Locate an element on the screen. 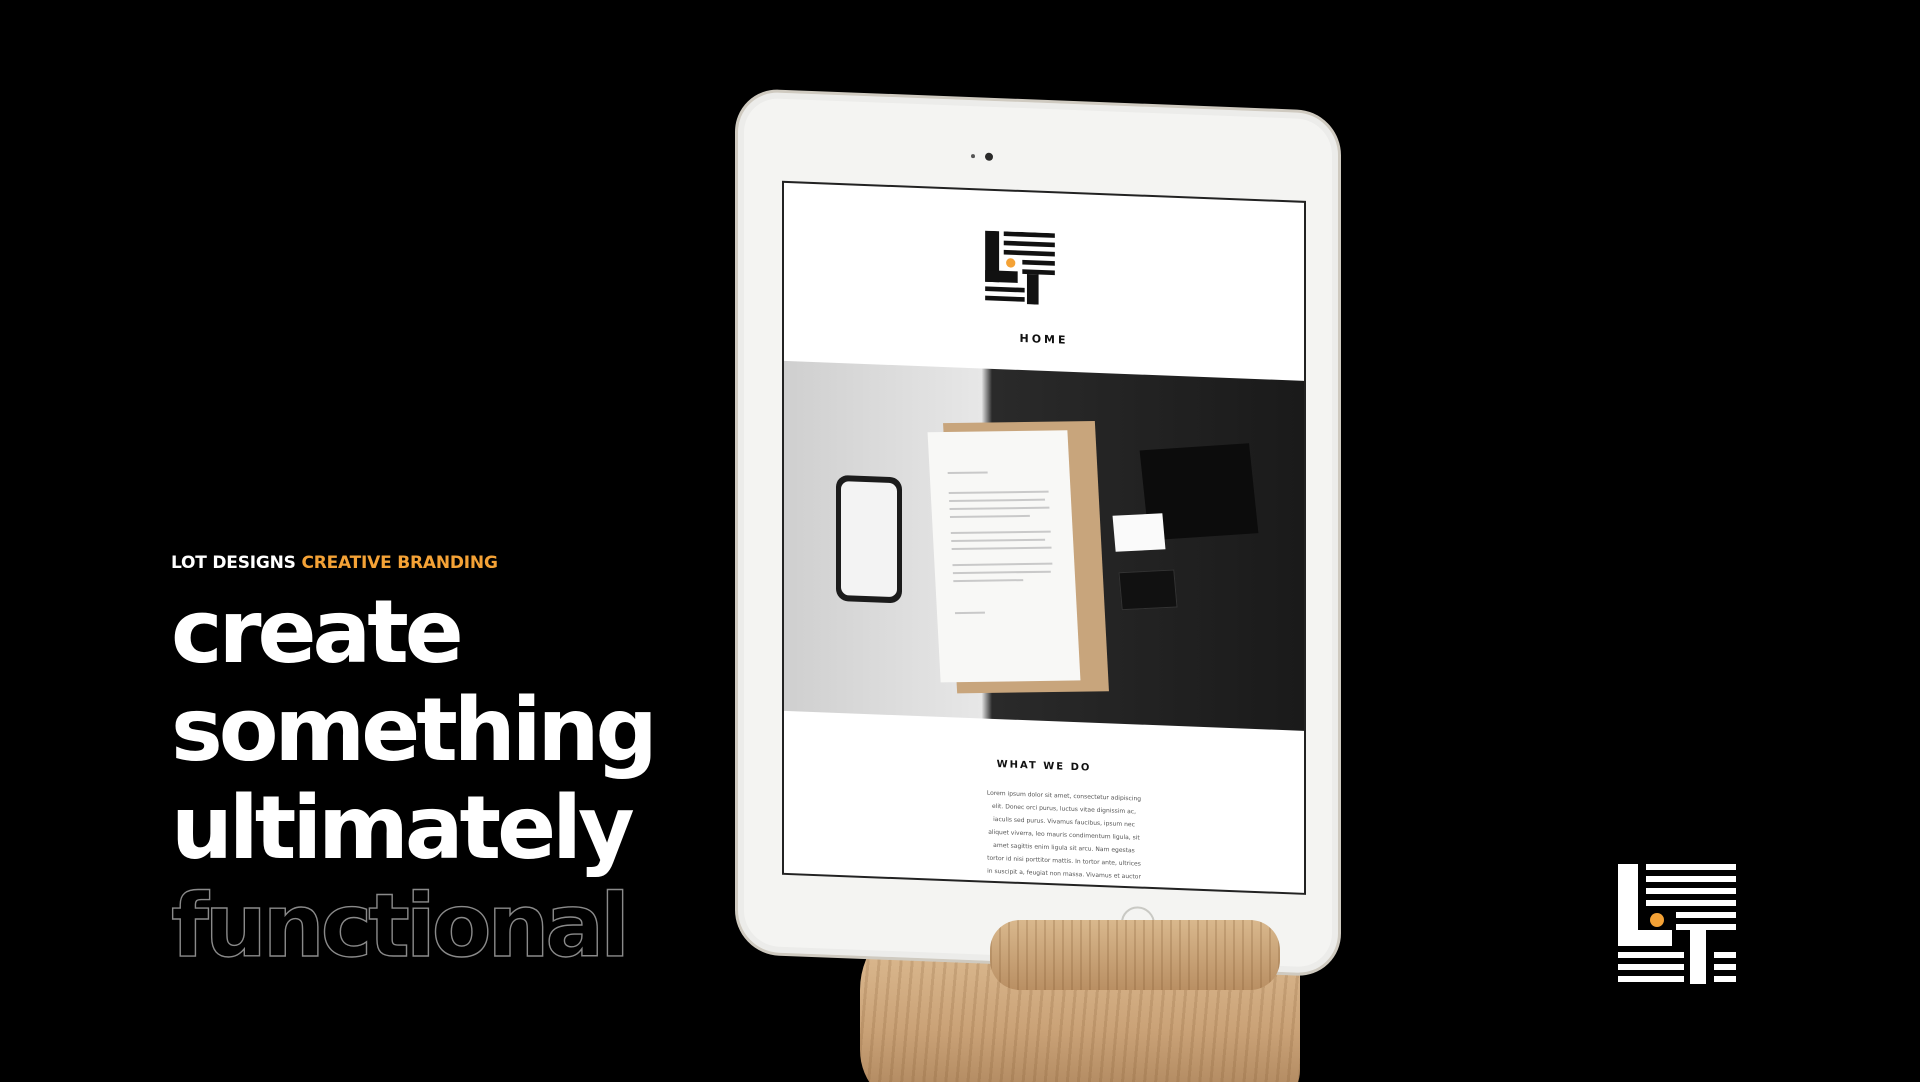 This screenshot has width=1920, height=1082. screen-section-title: WHAT WE DO is located at coordinates (1044, 766).